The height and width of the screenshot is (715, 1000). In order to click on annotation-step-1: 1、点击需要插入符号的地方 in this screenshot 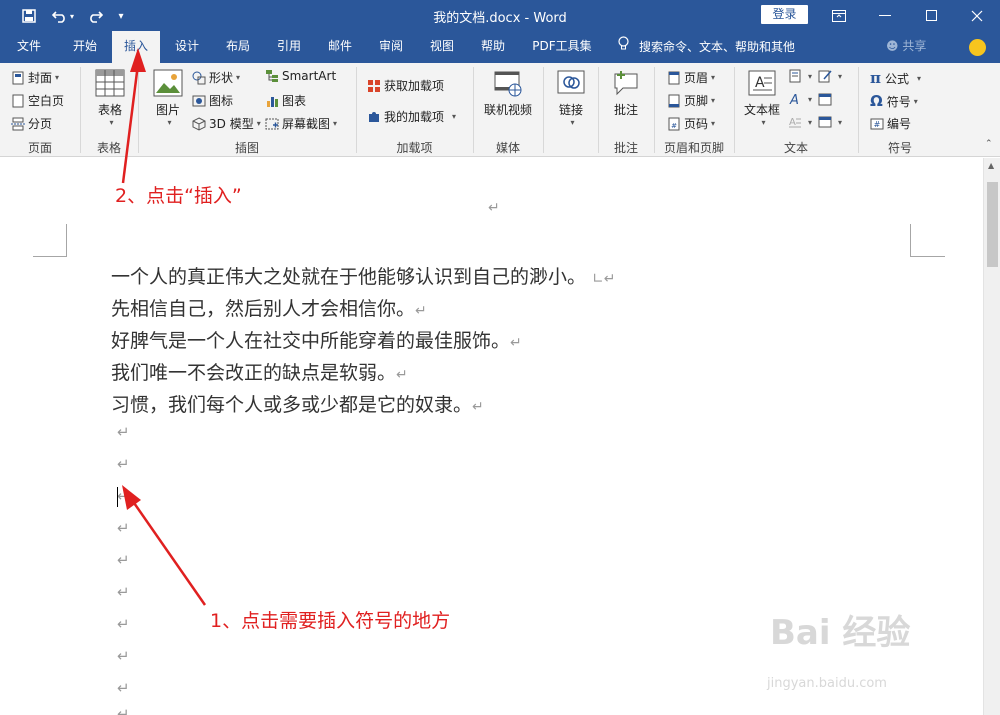, I will do `click(330, 621)`.